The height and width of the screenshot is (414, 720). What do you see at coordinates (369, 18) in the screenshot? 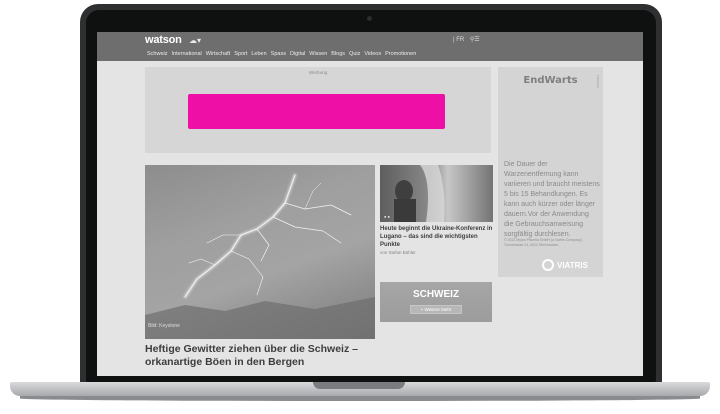
I see `camera` at bounding box center [369, 18].